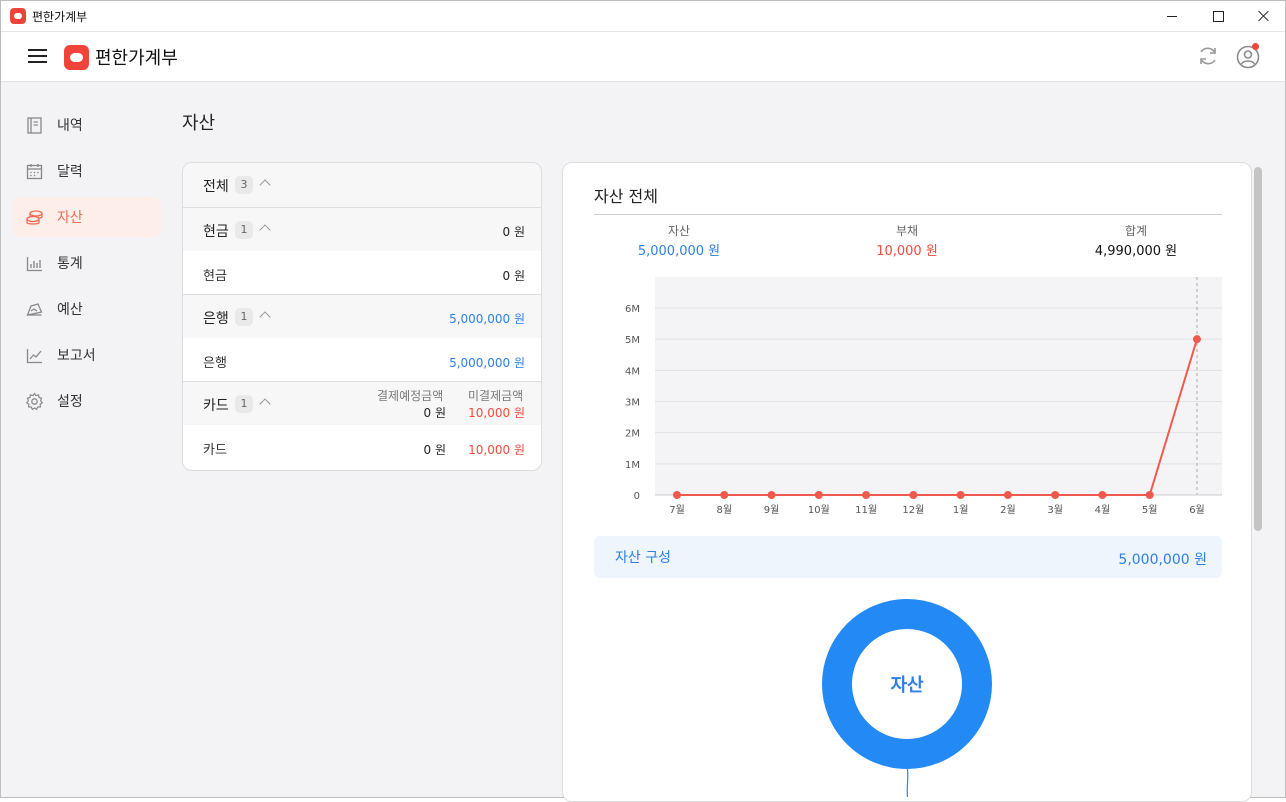 The width and height of the screenshot is (1286, 802). I want to click on summary-total: 합계 4,990,000 원, so click(1136, 240).